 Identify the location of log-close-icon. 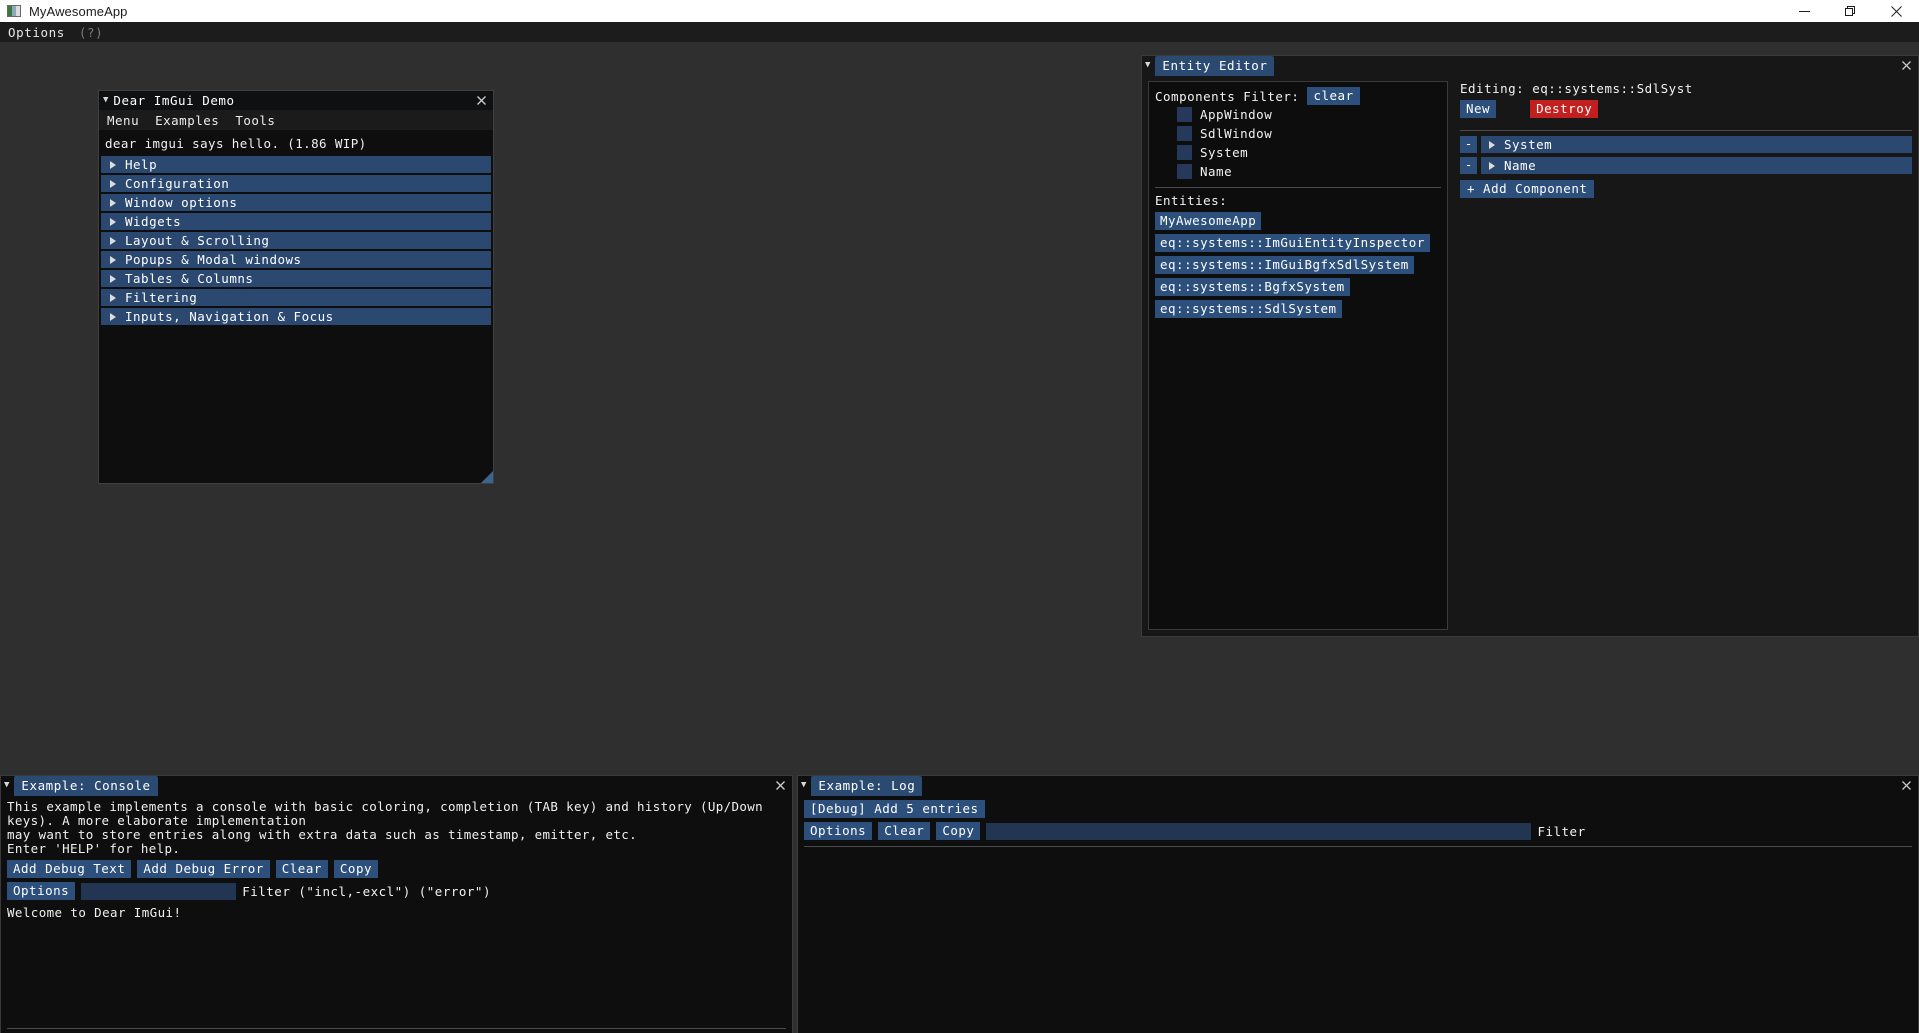
(1906, 785).